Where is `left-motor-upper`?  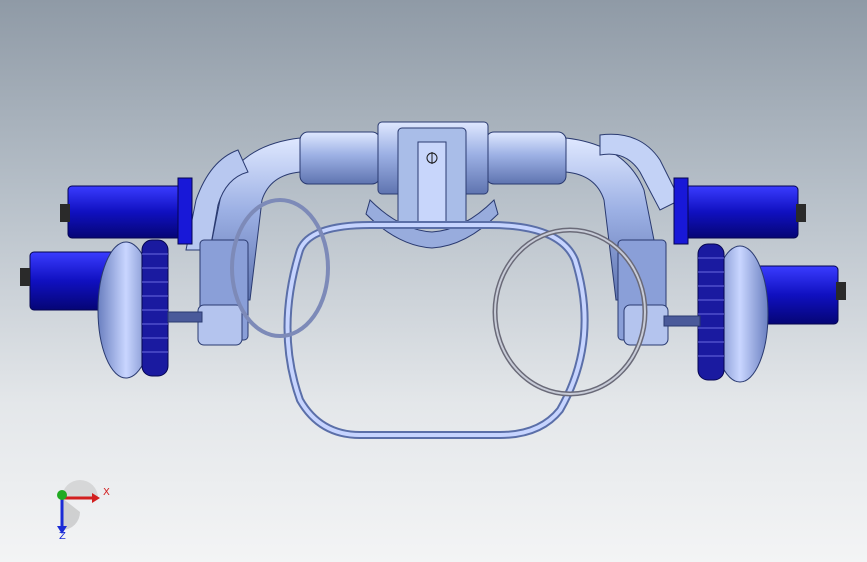
left-motor-upper is located at coordinates (126, 211).